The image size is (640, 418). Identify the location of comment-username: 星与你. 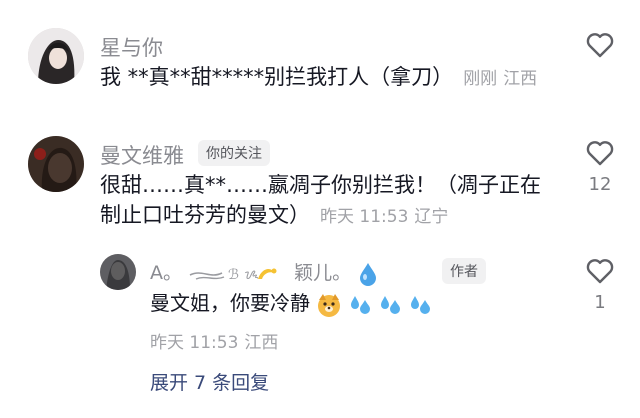
(131, 47).